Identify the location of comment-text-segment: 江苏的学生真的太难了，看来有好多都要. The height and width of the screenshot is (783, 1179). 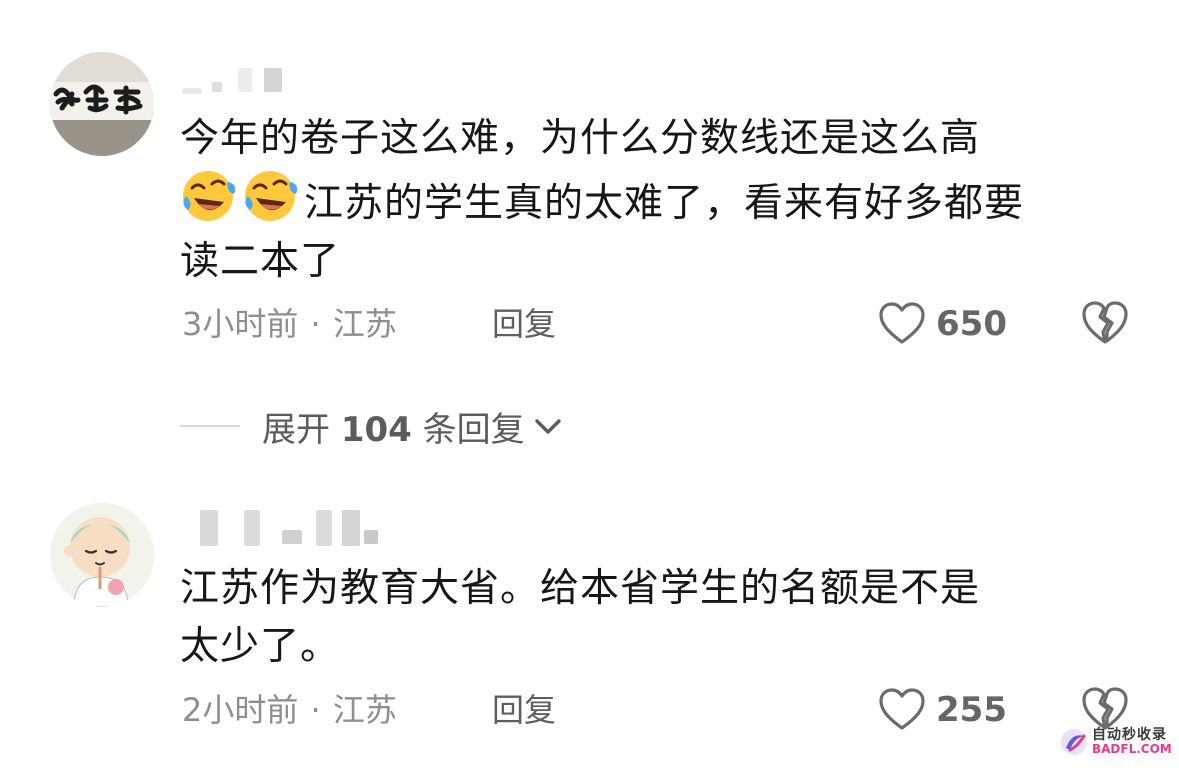
(664, 203).